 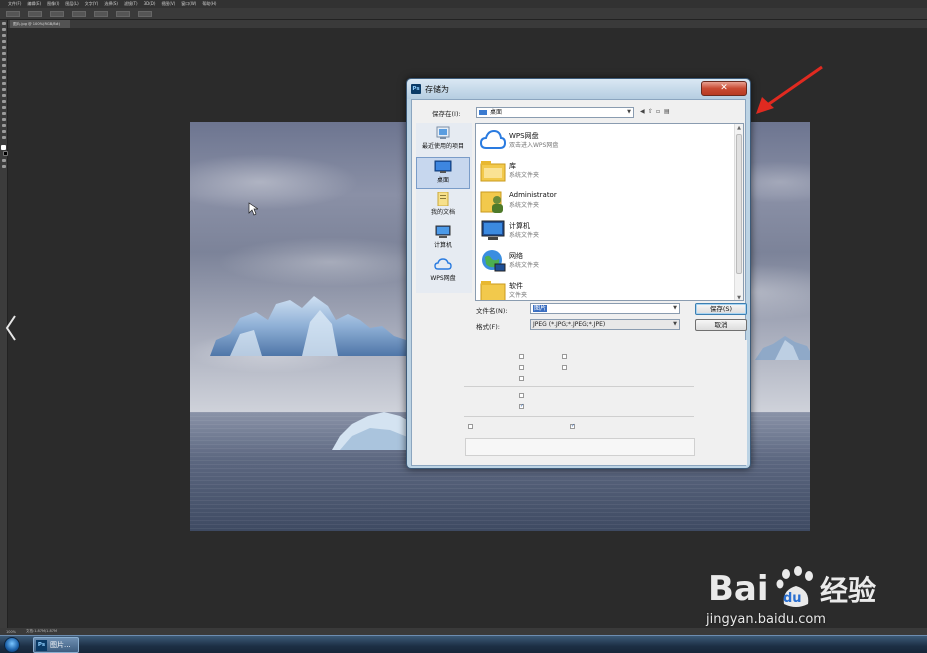 What do you see at coordinates (3, 137) in the screenshot?
I see `zoom-tool-icon` at bounding box center [3, 137].